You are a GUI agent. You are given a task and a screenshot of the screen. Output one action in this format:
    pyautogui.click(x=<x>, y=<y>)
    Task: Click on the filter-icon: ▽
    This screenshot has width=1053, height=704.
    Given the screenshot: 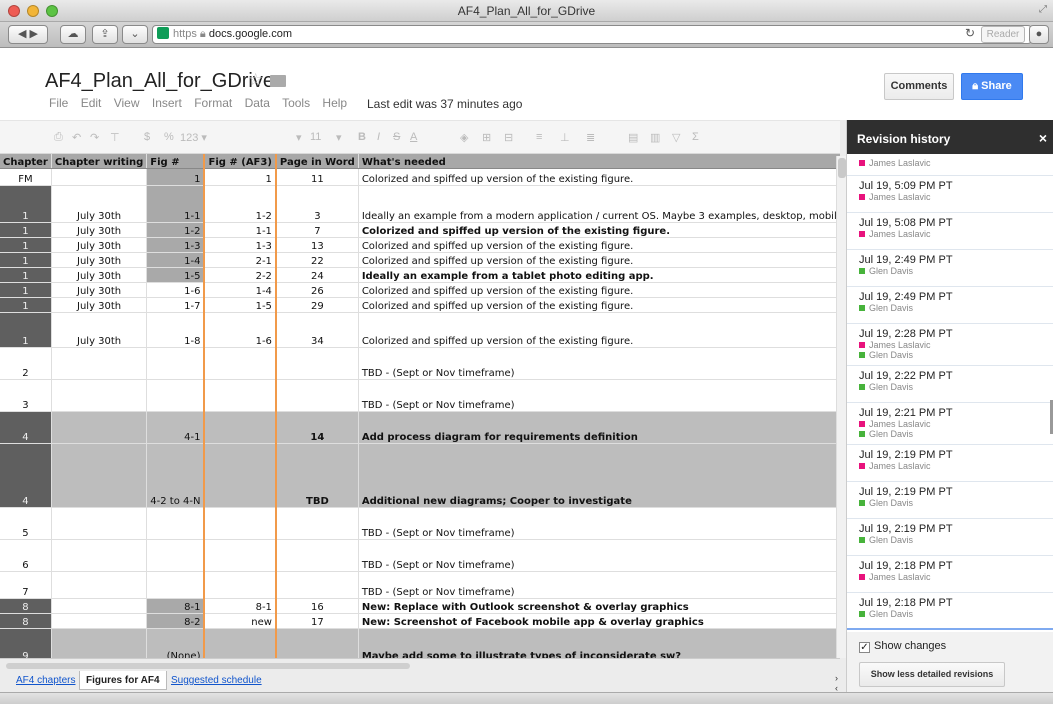 What is the action you would take?
    pyautogui.click(x=676, y=137)
    